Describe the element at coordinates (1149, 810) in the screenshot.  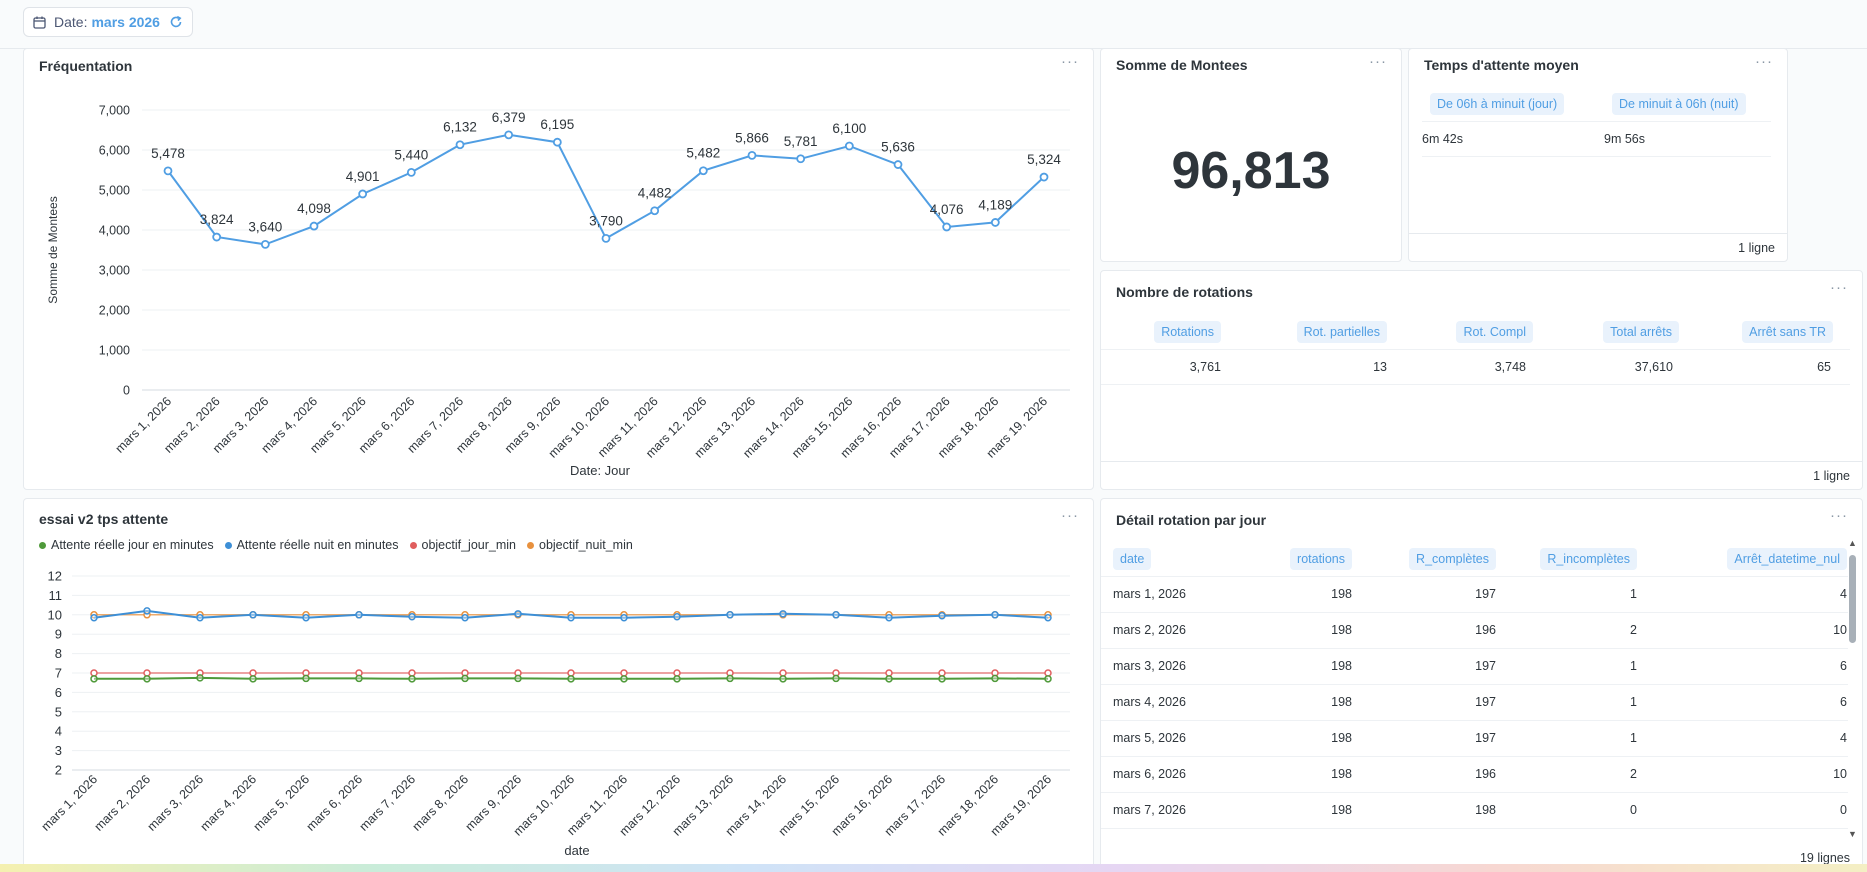
I see `table-cell: mars 7, 2026` at that location.